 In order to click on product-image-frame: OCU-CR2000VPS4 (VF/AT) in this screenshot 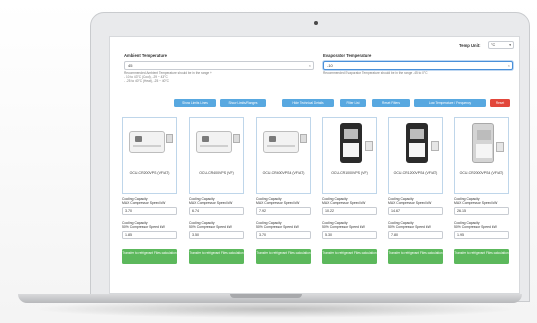, I will do `click(481, 155)`.